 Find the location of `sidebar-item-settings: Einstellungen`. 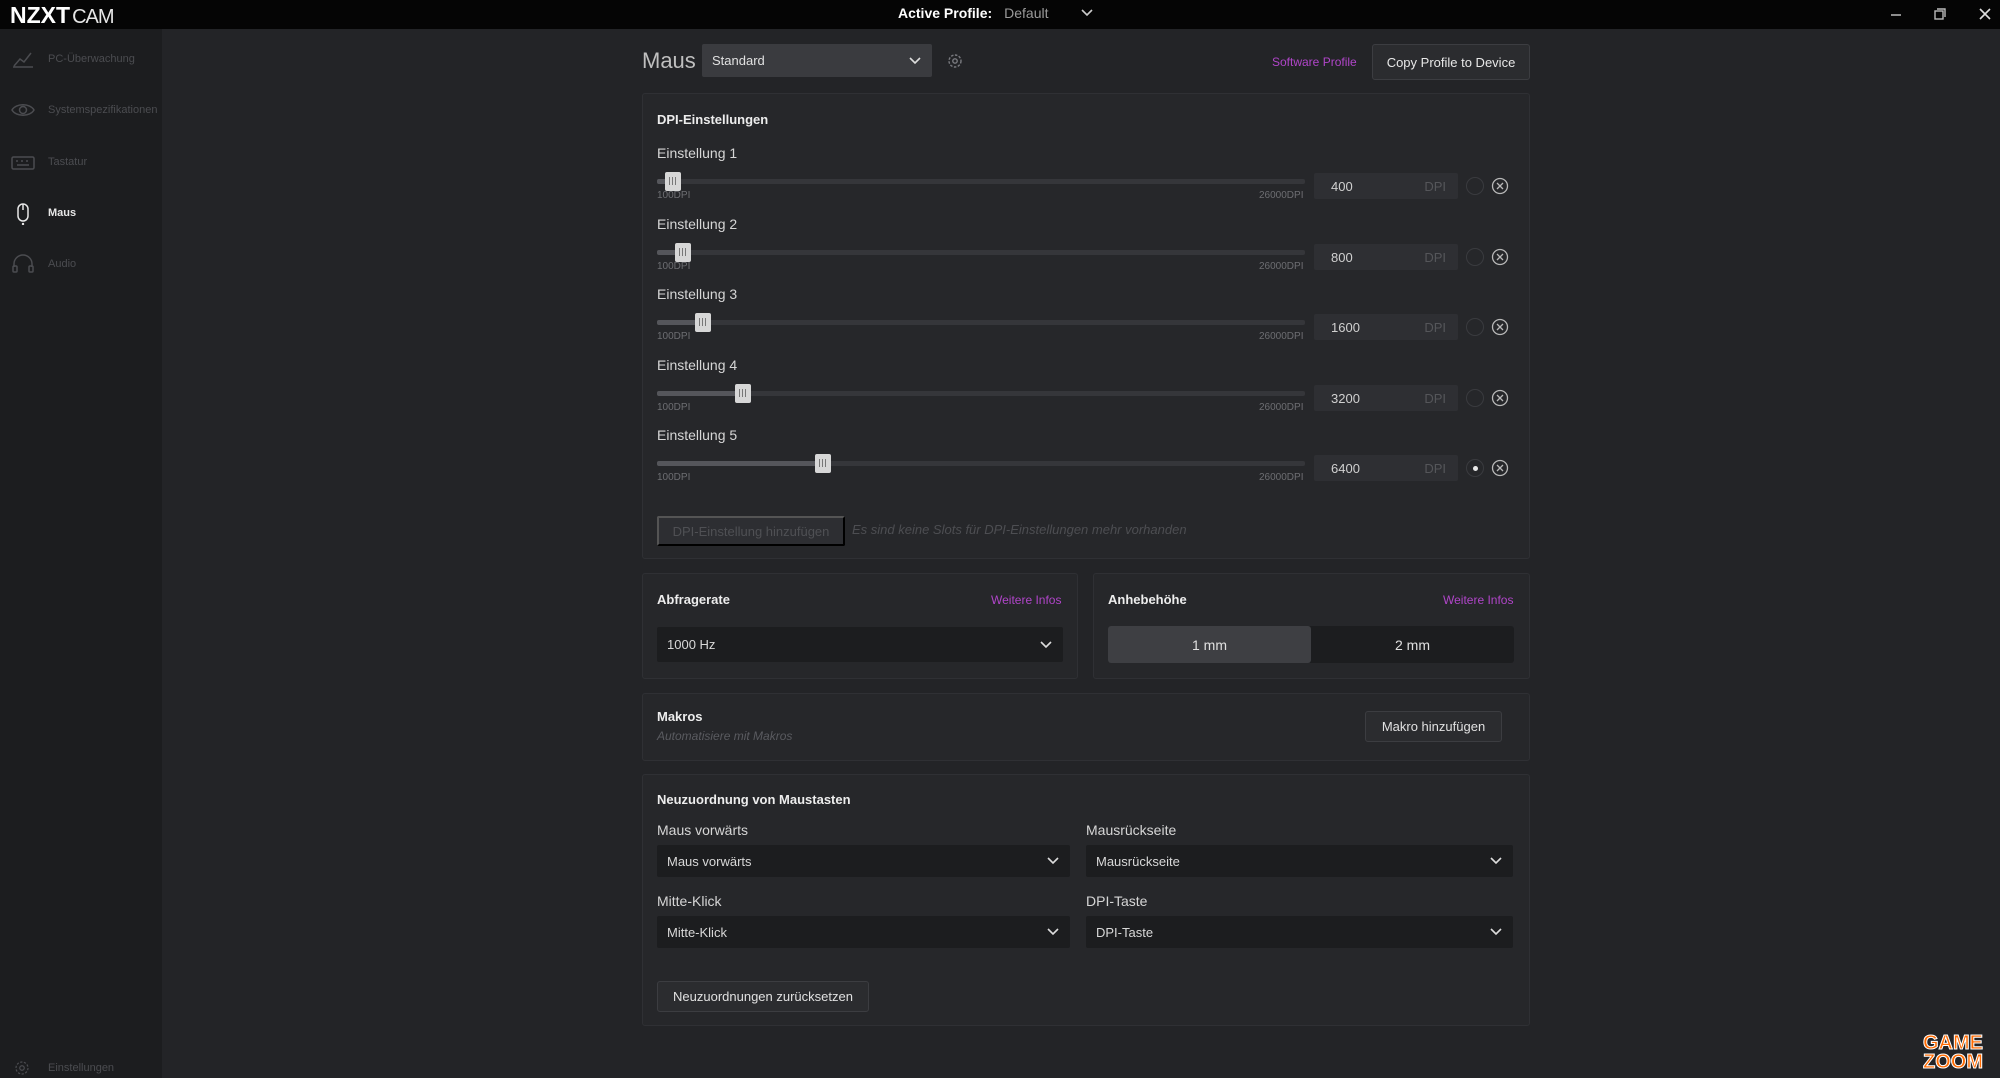

sidebar-item-settings: Einstellungen is located at coordinates (81, 1068).